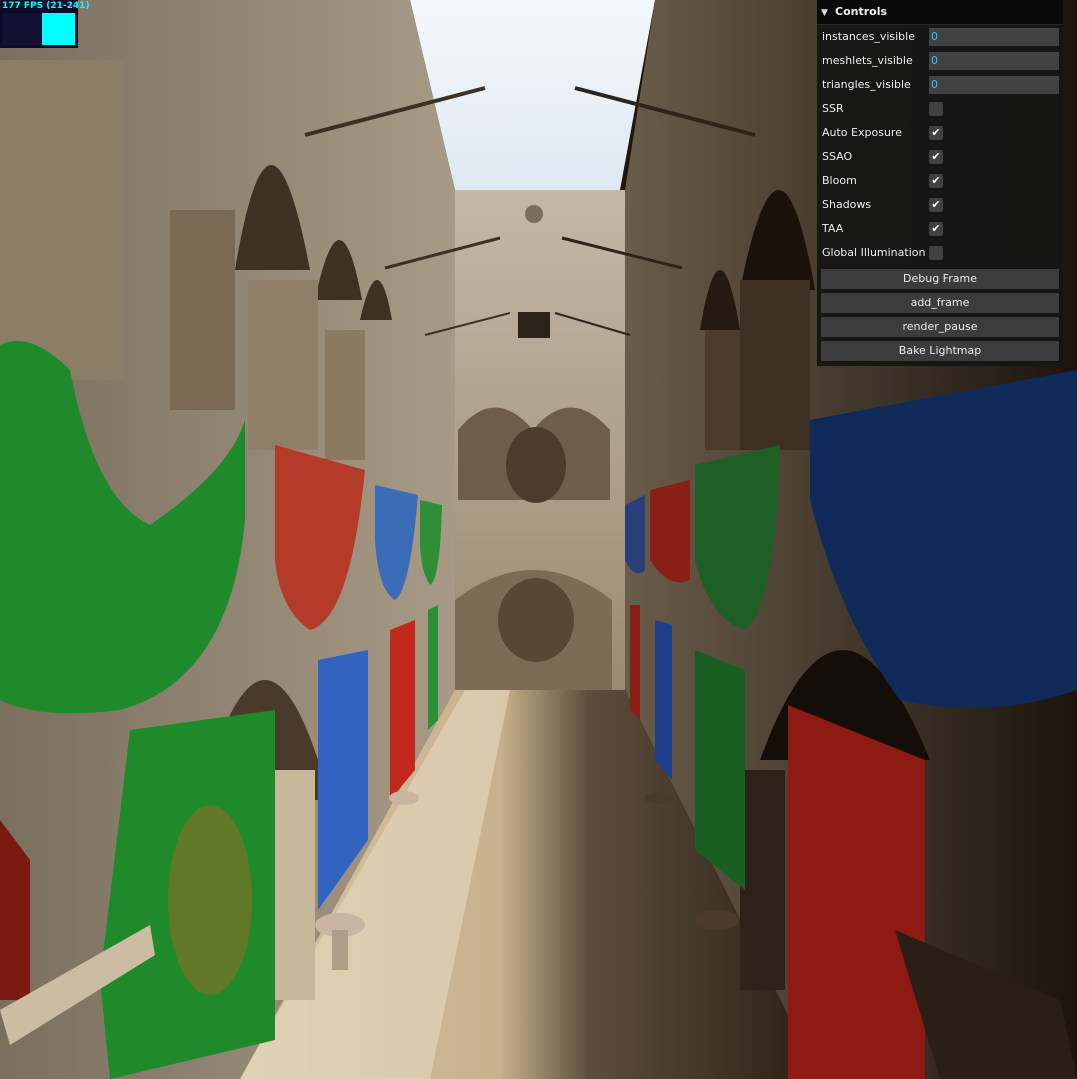 This screenshot has height=1079, width=1077. I want to click on control-label: Bloom, so click(839, 180).